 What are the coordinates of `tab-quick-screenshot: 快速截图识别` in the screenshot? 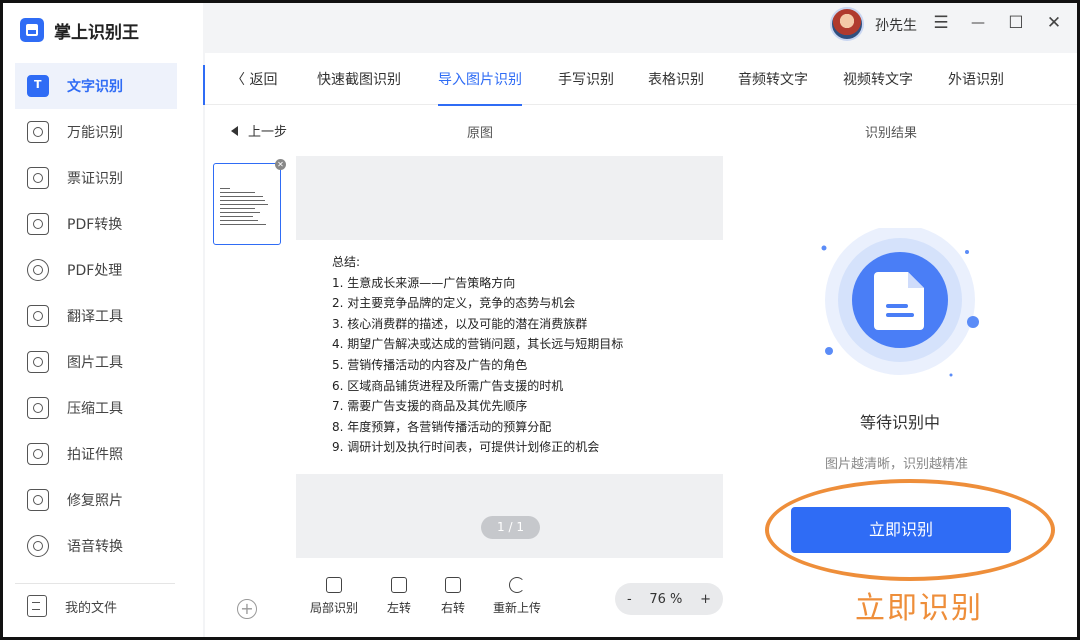 It's located at (359, 79).